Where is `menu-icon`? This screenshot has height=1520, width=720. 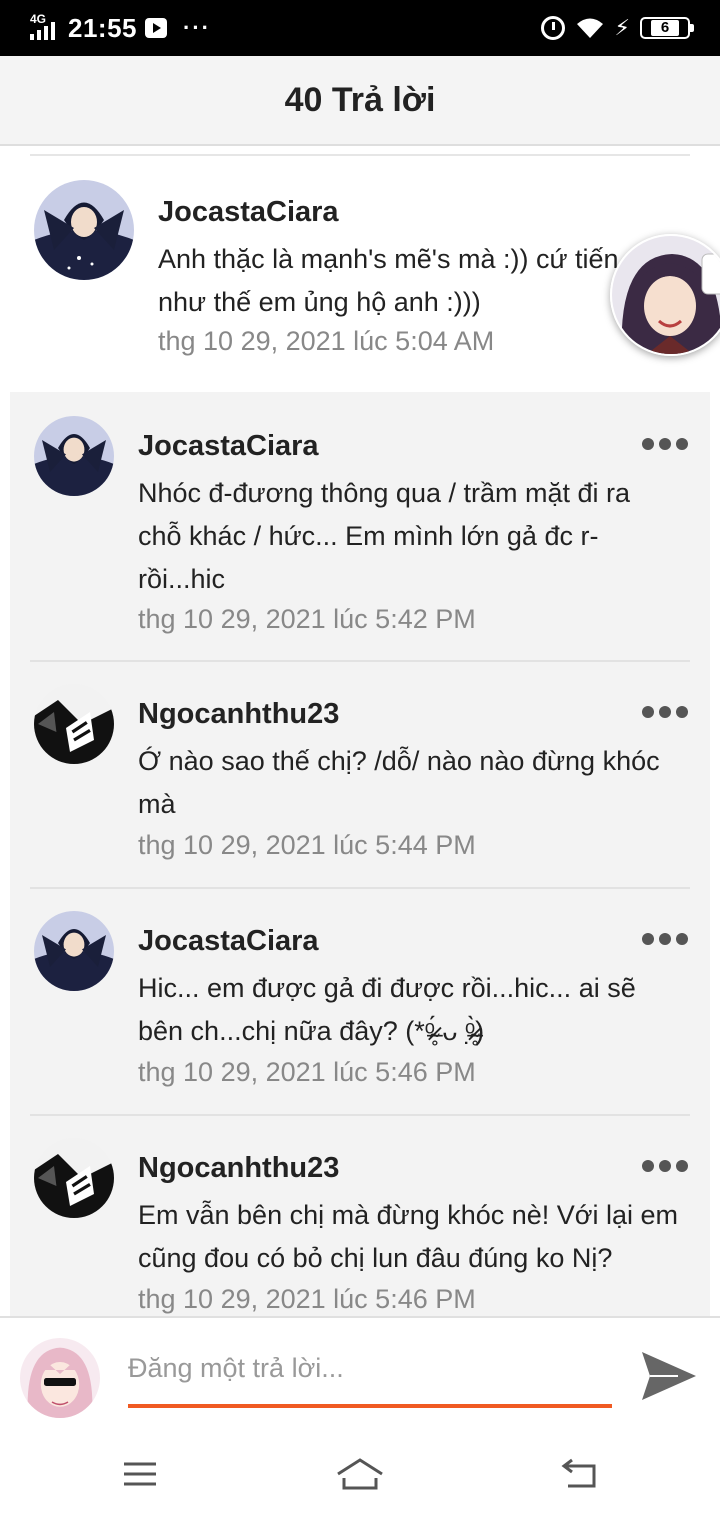 menu-icon is located at coordinates (140, 1474).